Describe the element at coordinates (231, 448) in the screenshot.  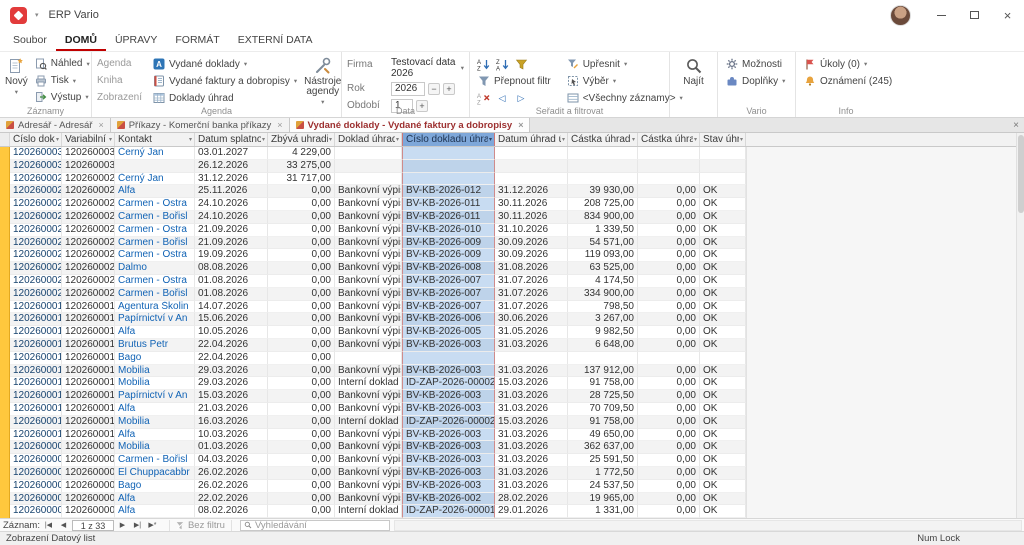
I see `cell: 01.03.2026` at that location.